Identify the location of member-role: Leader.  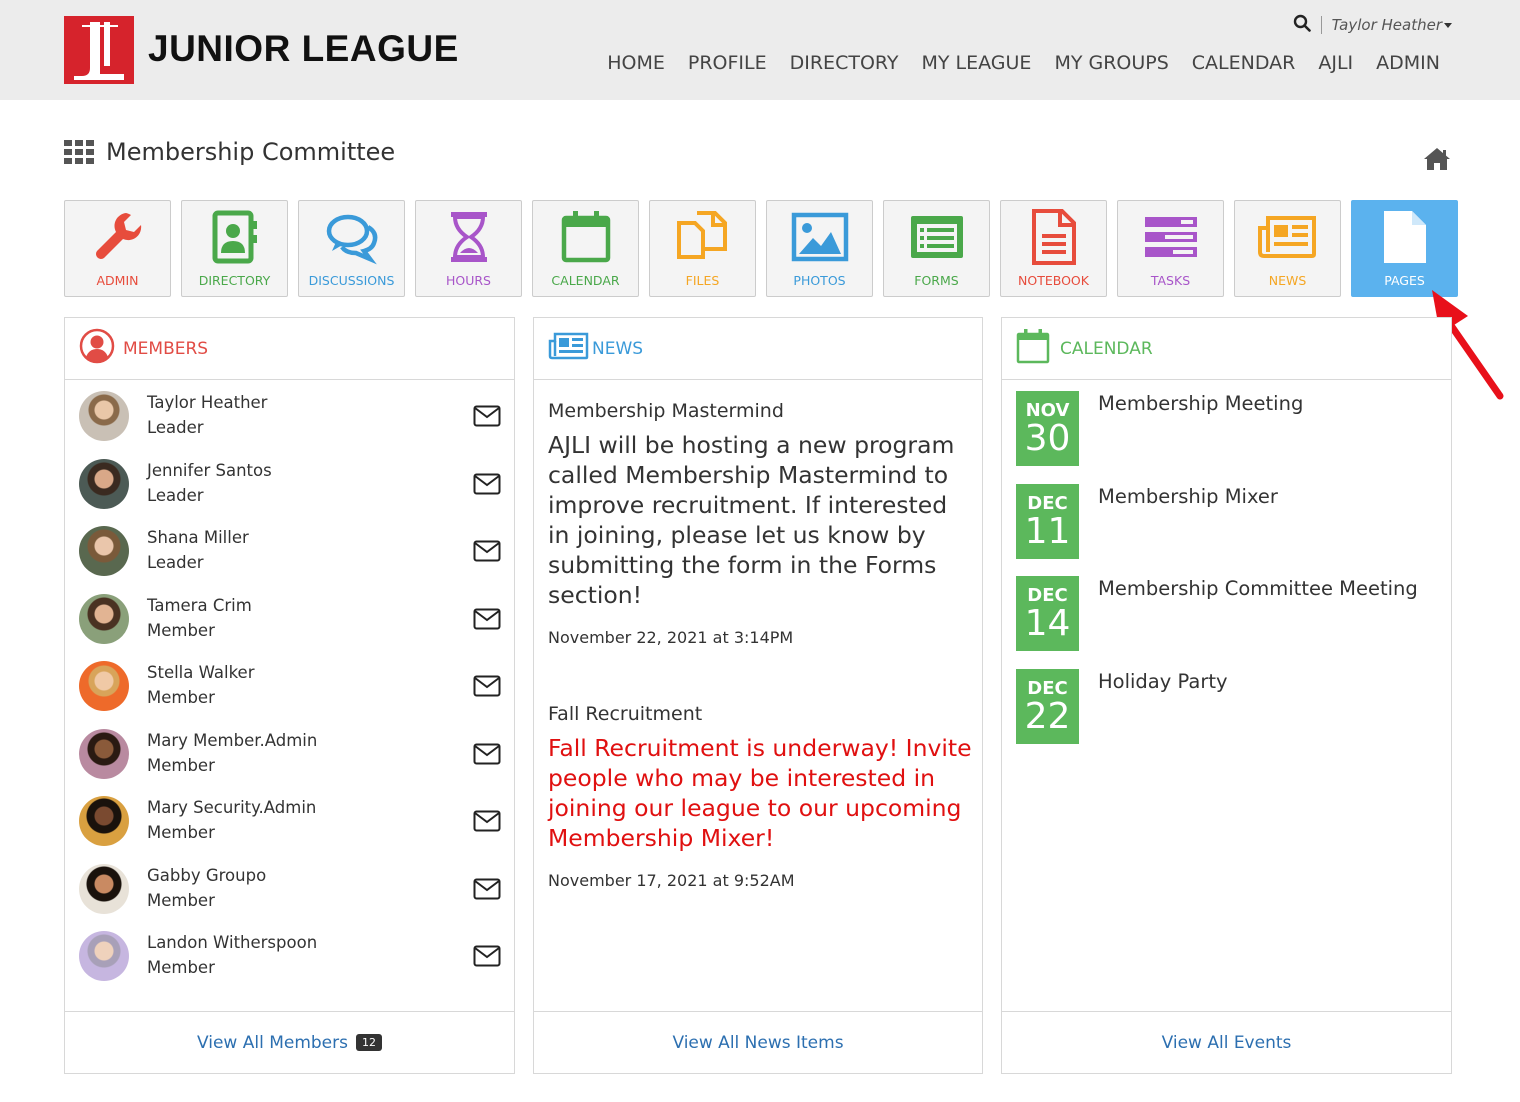
(175, 427).